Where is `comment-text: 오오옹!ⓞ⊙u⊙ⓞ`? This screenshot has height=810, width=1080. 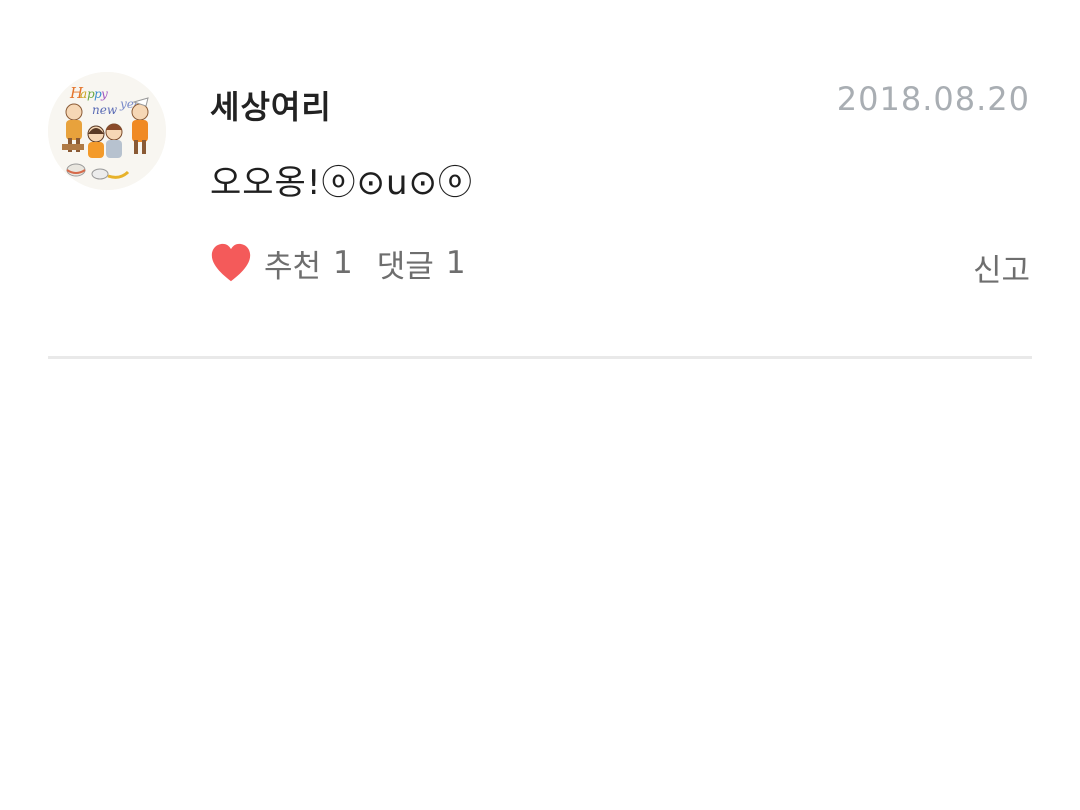
comment-text: 오오옹!ⓞ⊙u⊙ⓞ is located at coordinates (341, 183).